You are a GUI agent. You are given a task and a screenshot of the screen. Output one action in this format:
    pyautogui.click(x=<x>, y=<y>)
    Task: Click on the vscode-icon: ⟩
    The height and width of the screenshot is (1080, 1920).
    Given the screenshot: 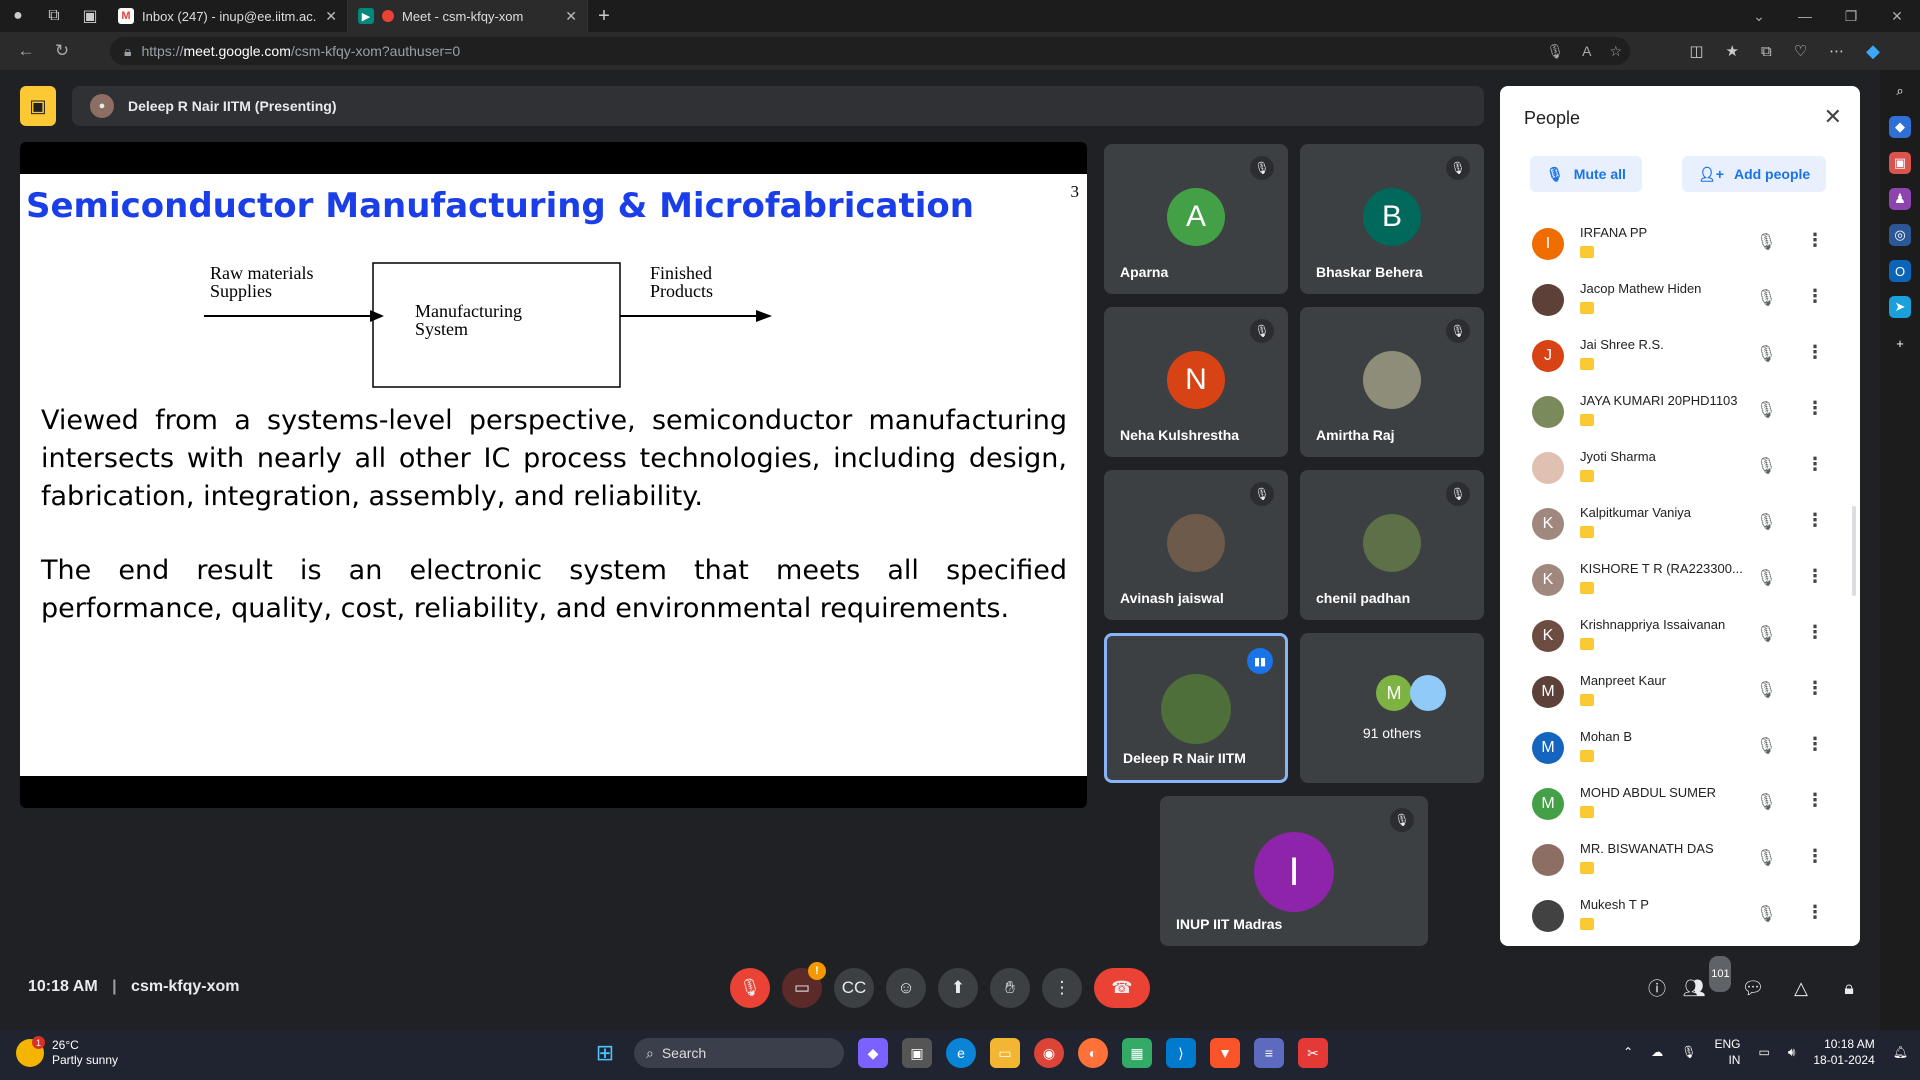 What is the action you would take?
    pyautogui.click(x=1181, y=1053)
    